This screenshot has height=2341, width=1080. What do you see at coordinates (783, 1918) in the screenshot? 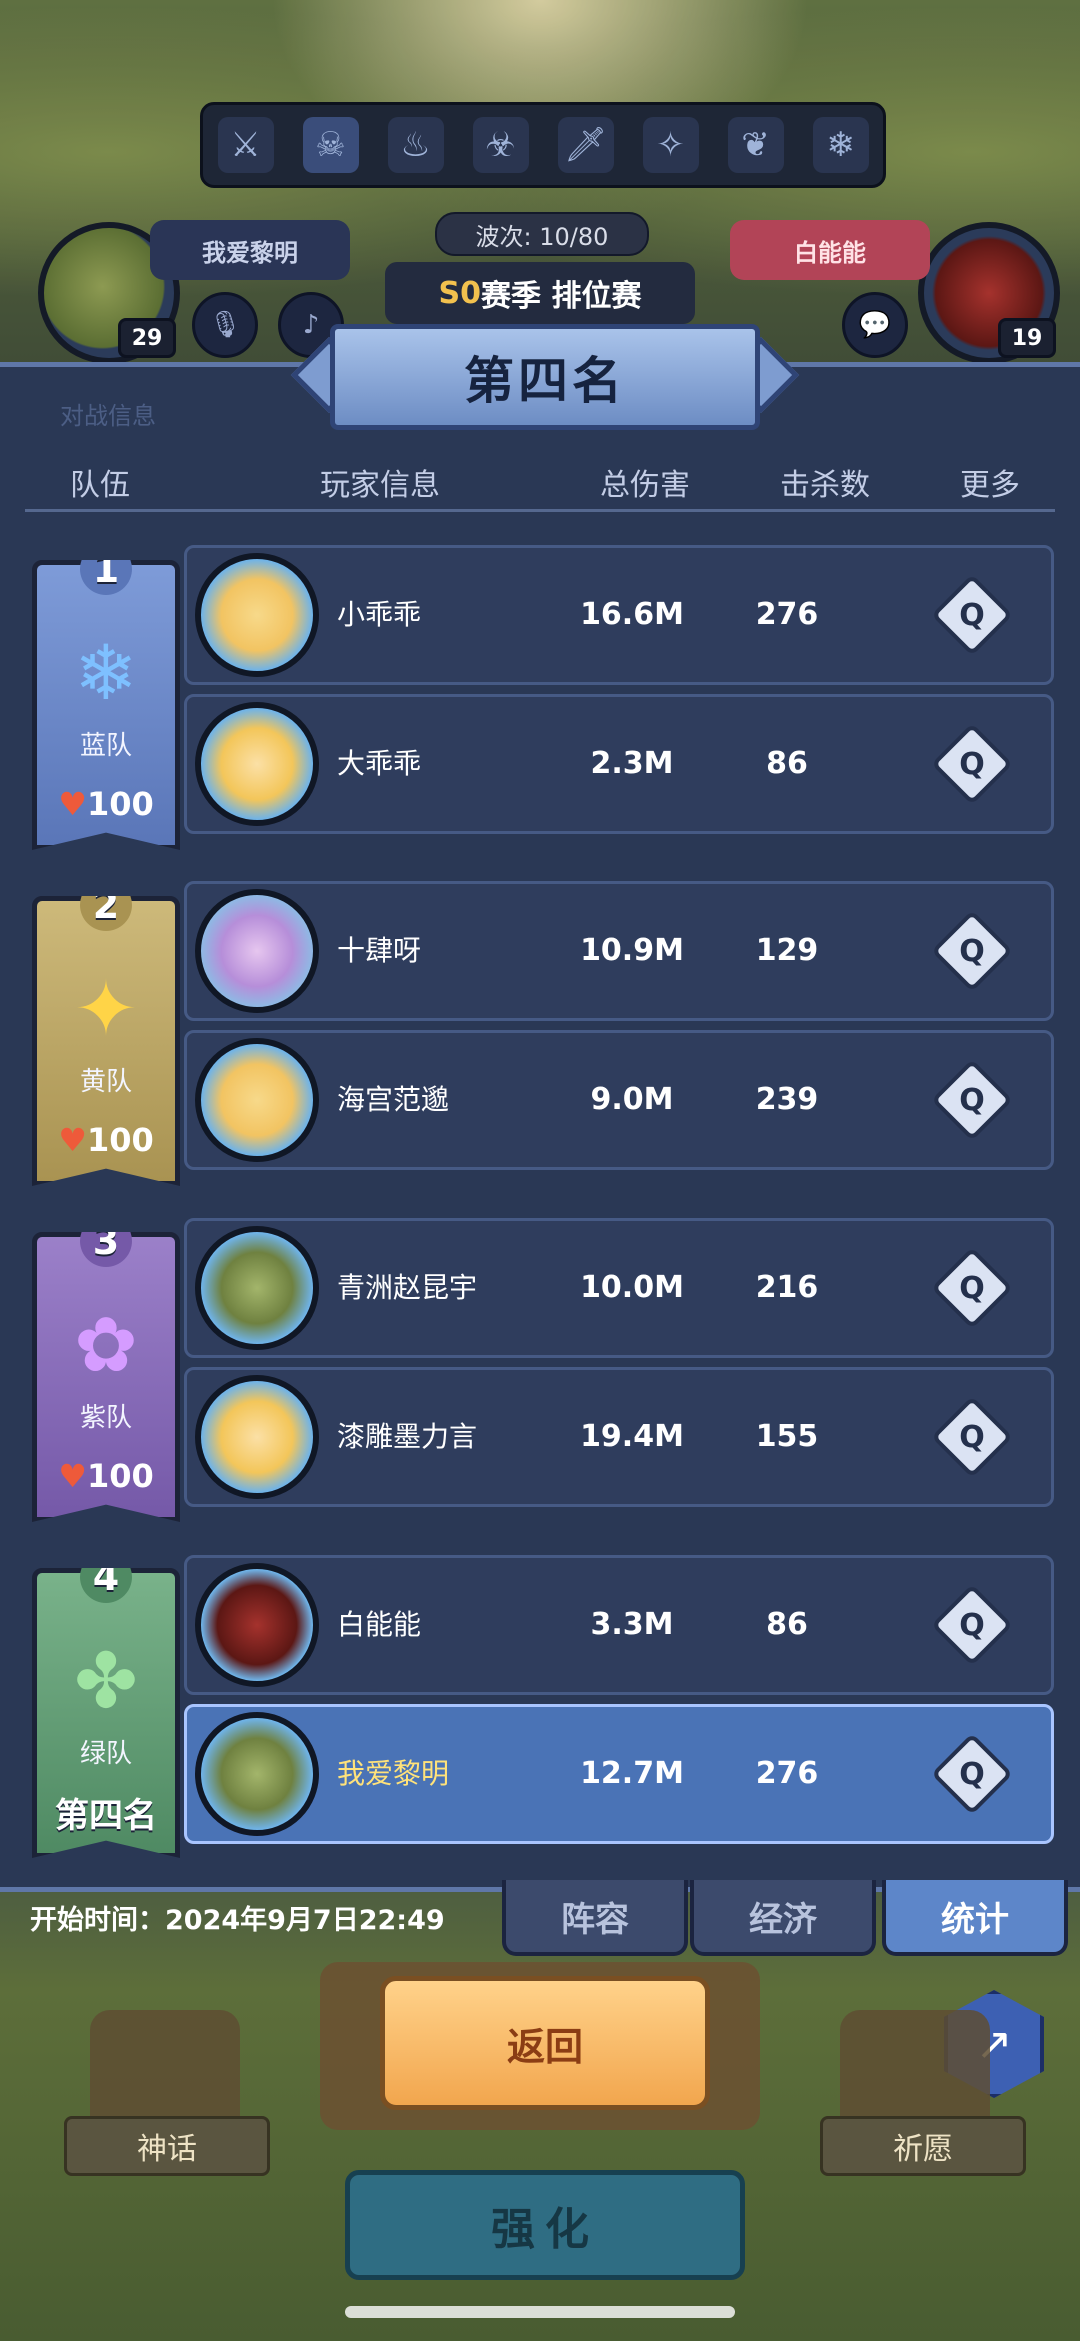
I see `tab-economy: 经济` at bounding box center [783, 1918].